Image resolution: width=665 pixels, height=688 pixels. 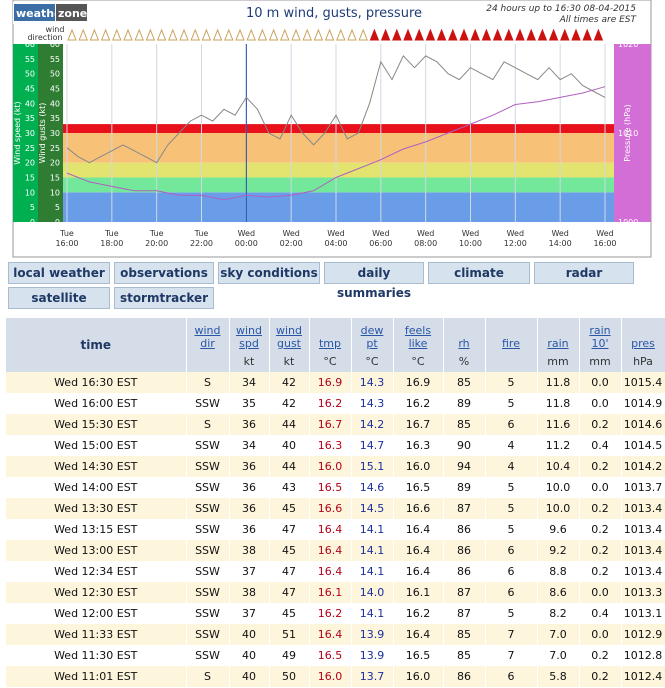 What do you see at coordinates (558, 424) in the screenshot?
I see `table-cell: 11.6` at bounding box center [558, 424].